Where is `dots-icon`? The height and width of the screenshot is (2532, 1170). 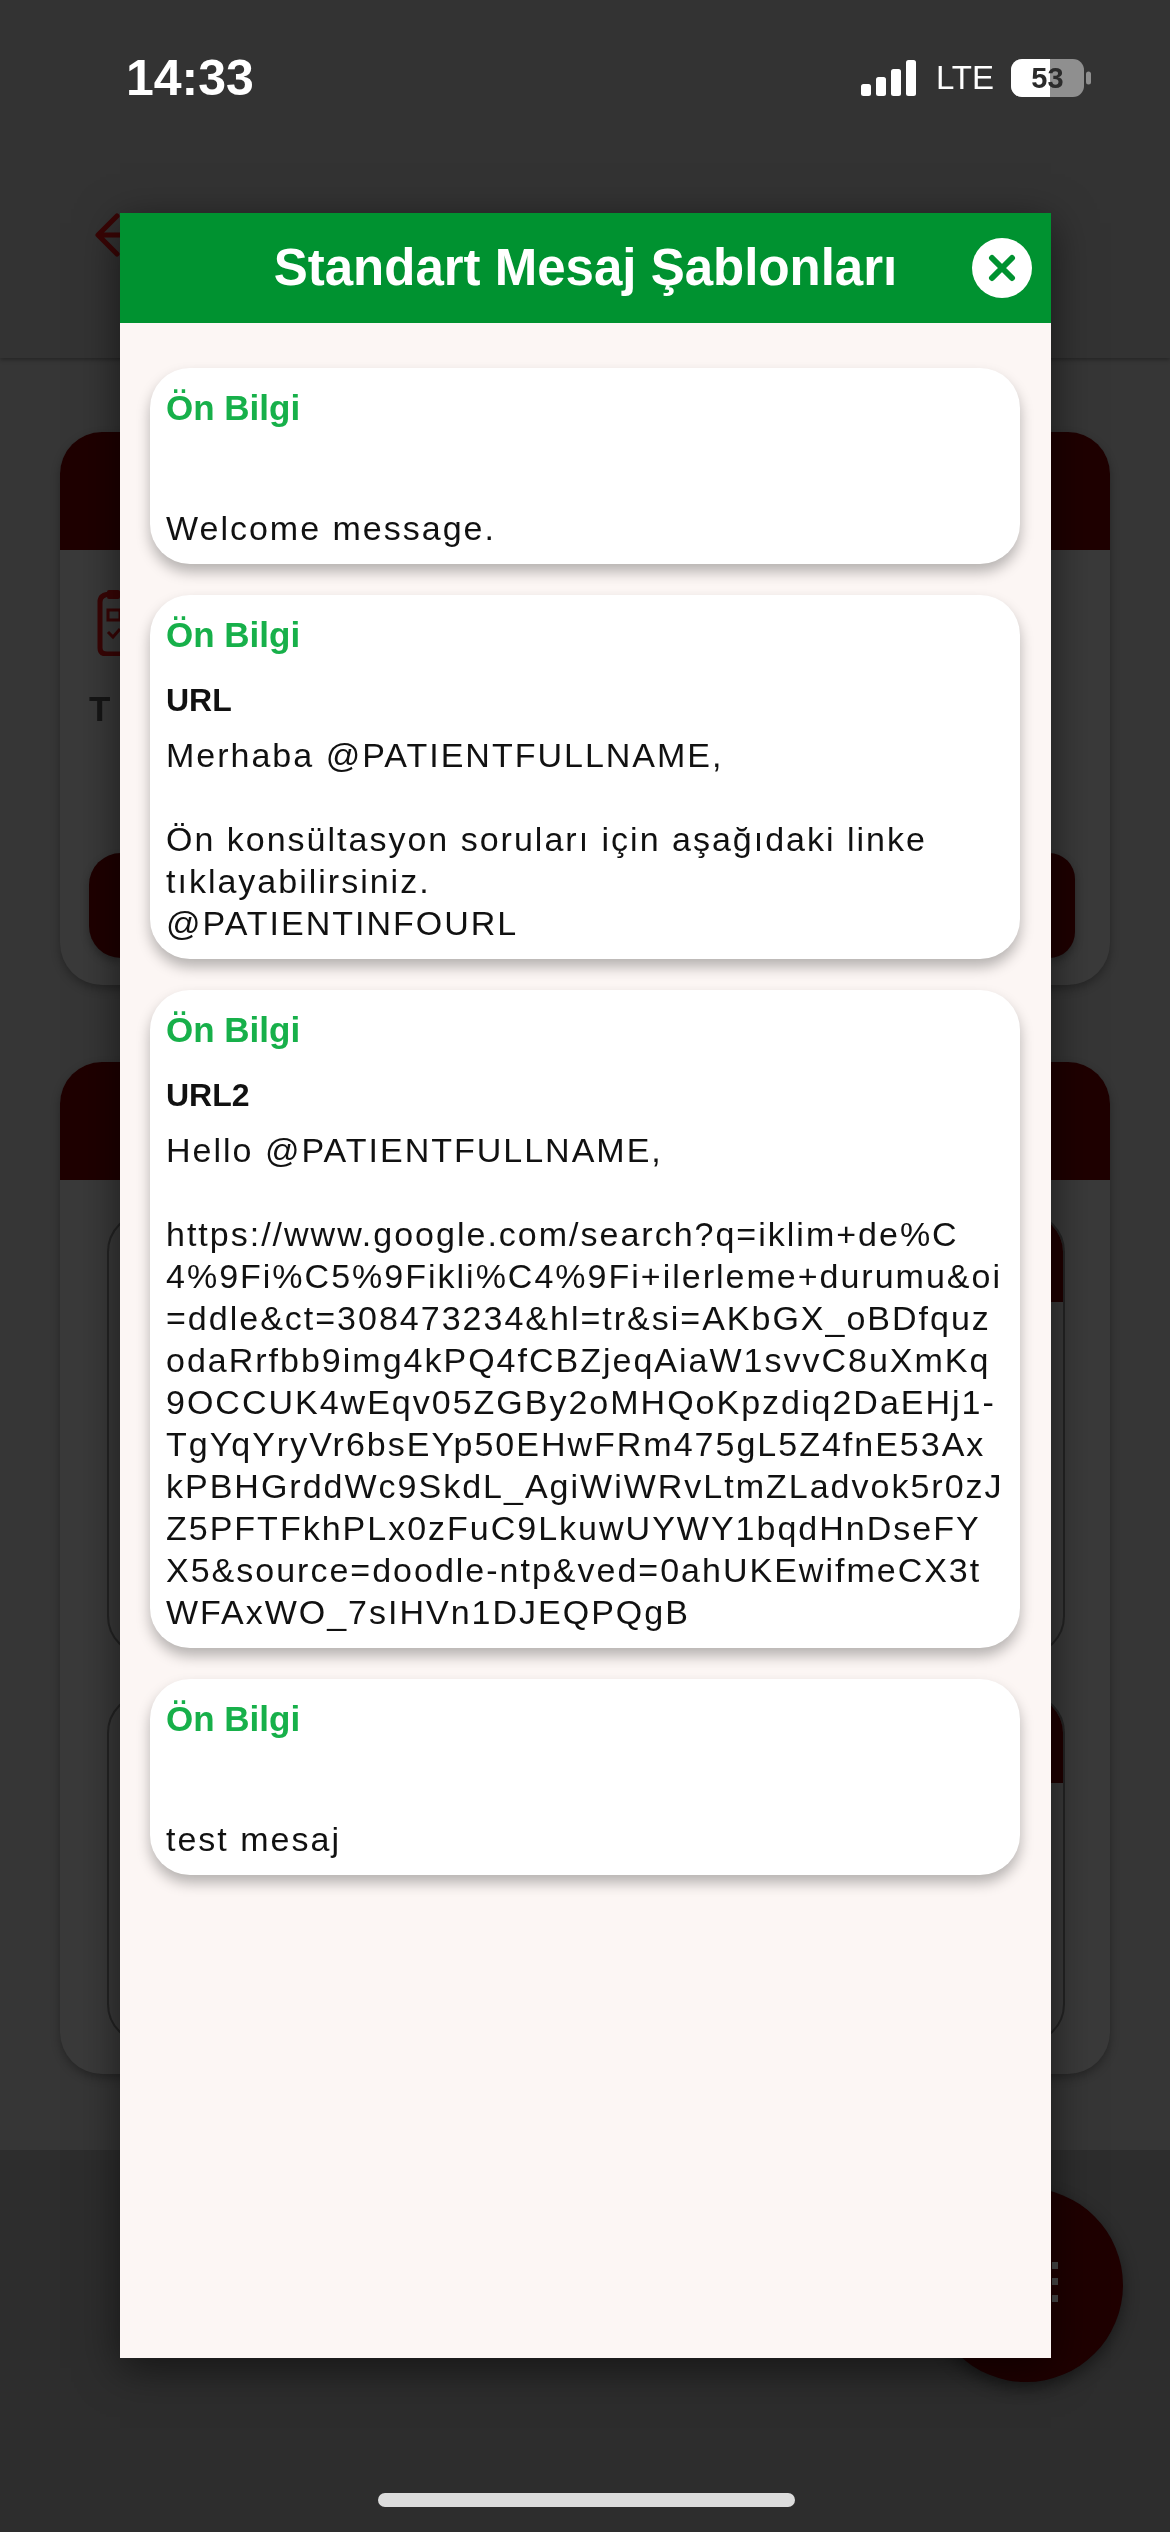
dots-icon is located at coordinates (1055, 2282).